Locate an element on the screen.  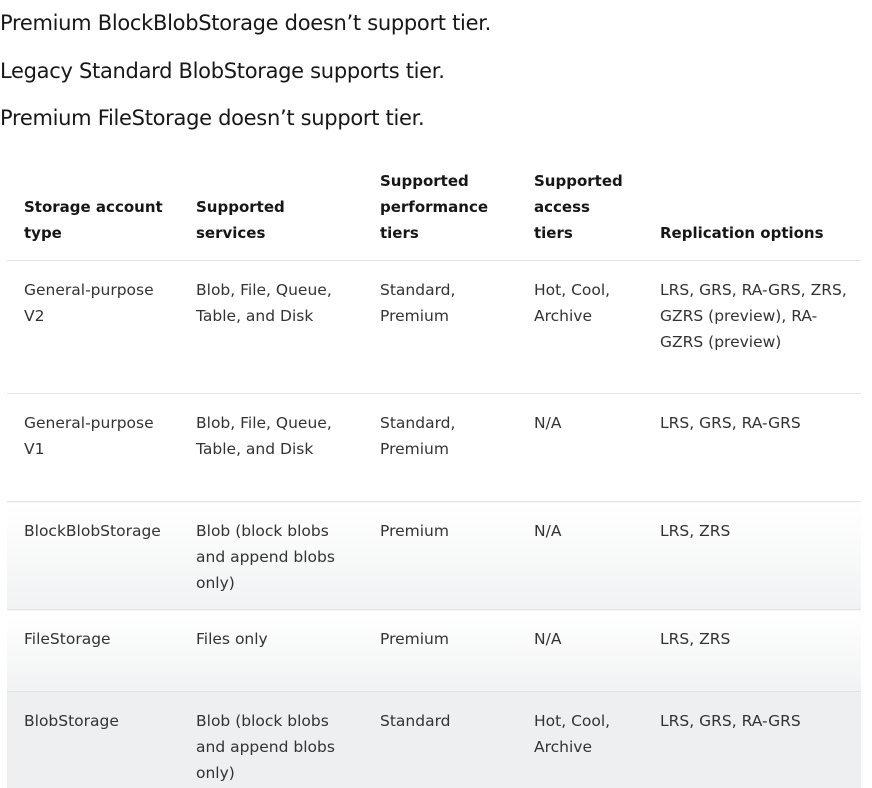
column-header: Storage account type is located at coordinates (93, 210).